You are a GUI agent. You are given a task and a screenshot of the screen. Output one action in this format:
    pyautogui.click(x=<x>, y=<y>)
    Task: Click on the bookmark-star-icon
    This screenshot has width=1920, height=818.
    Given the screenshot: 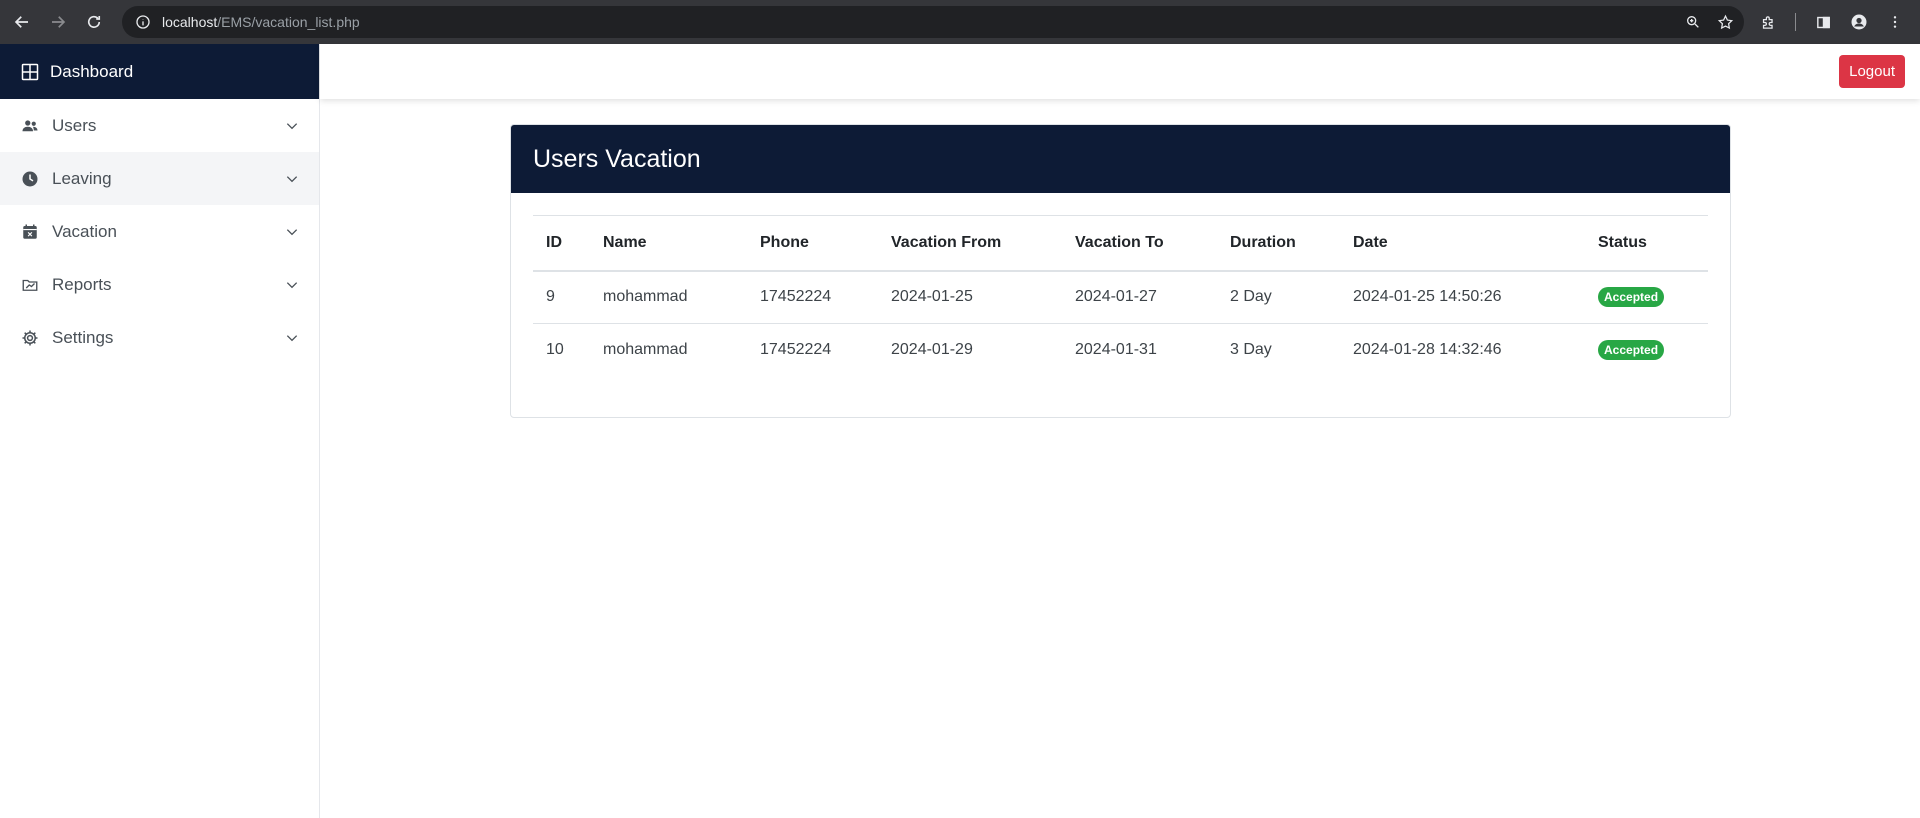 What is the action you would take?
    pyautogui.click(x=1725, y=22)
    